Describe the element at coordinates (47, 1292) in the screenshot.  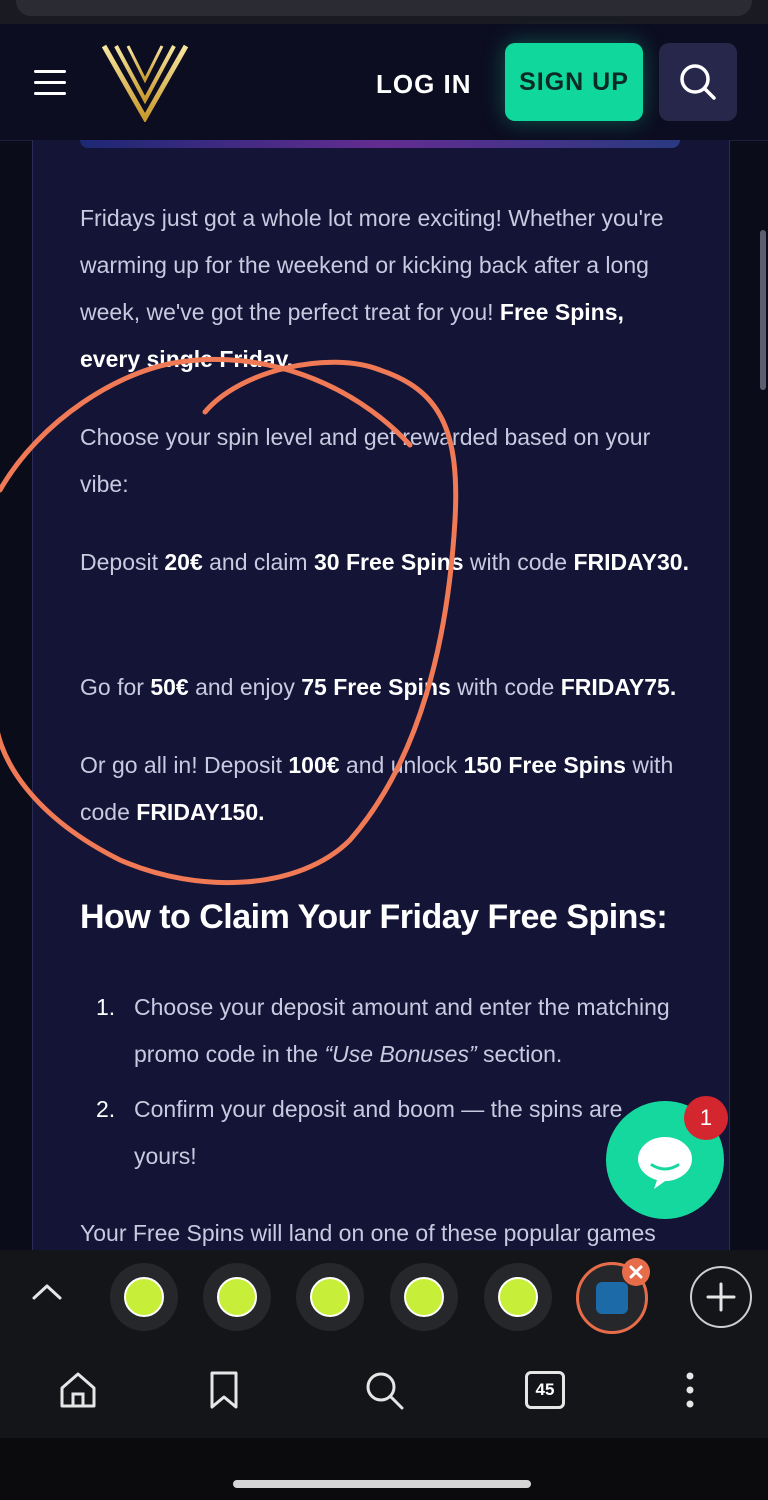
I see `chevron-up-icon` at that location.